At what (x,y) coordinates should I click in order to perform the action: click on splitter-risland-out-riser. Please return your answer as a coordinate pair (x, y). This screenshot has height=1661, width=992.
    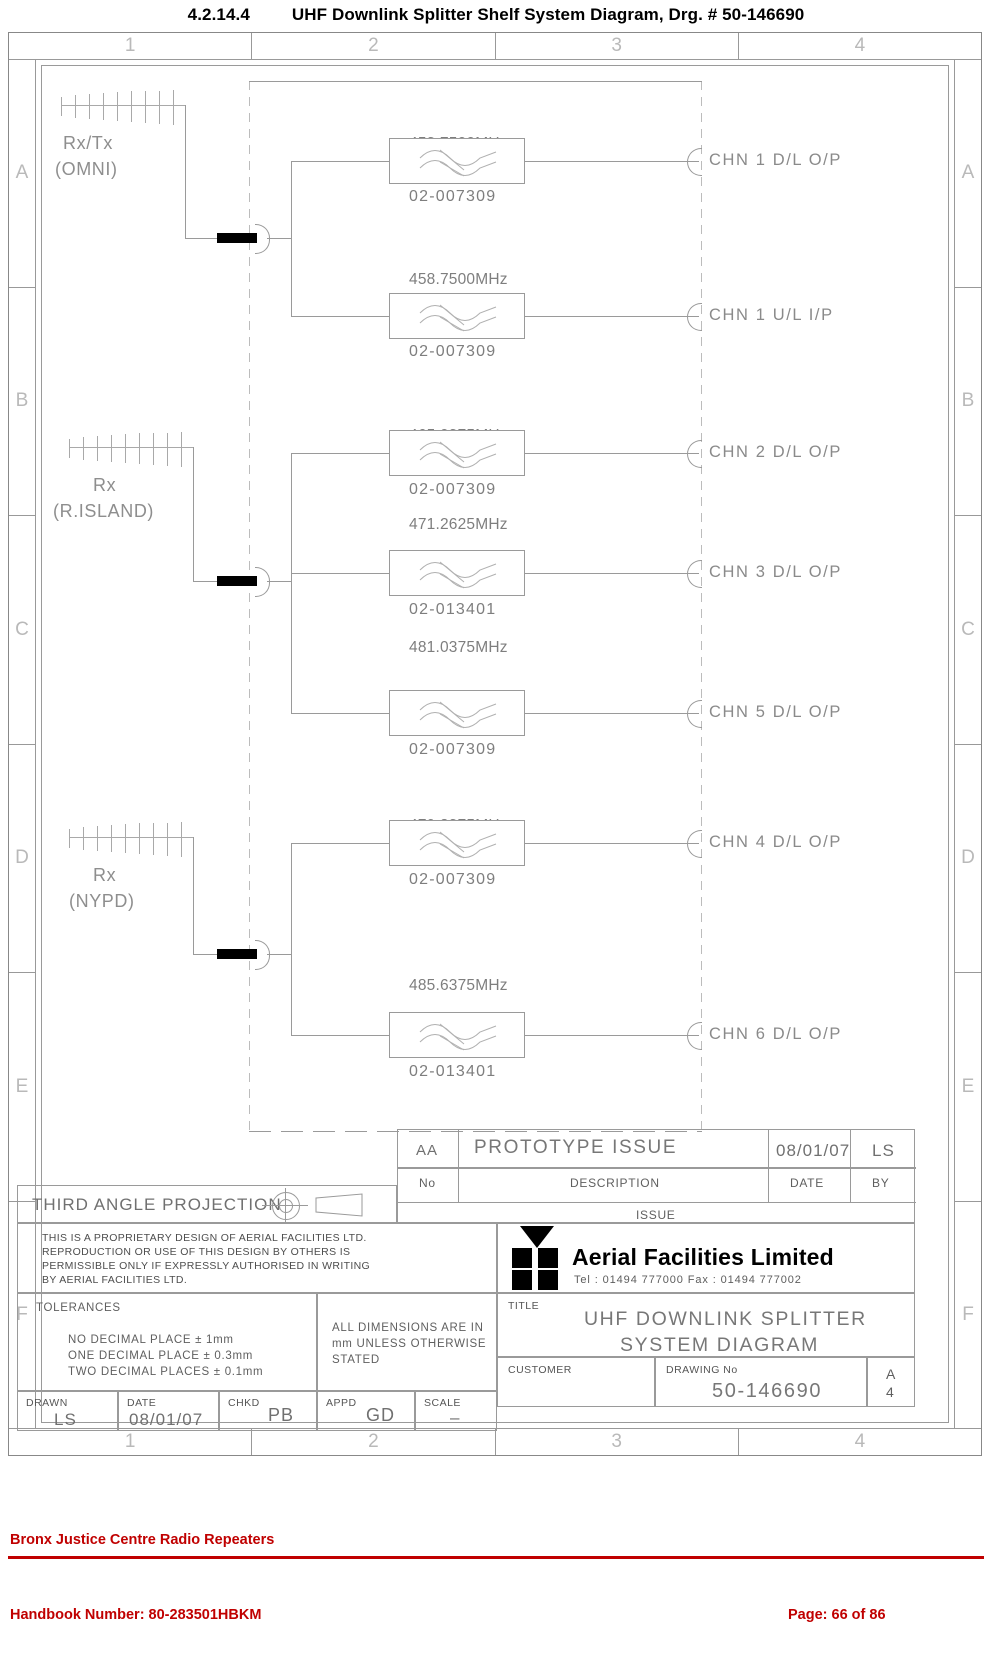
    Looking at the image, I should click on (291, 583).